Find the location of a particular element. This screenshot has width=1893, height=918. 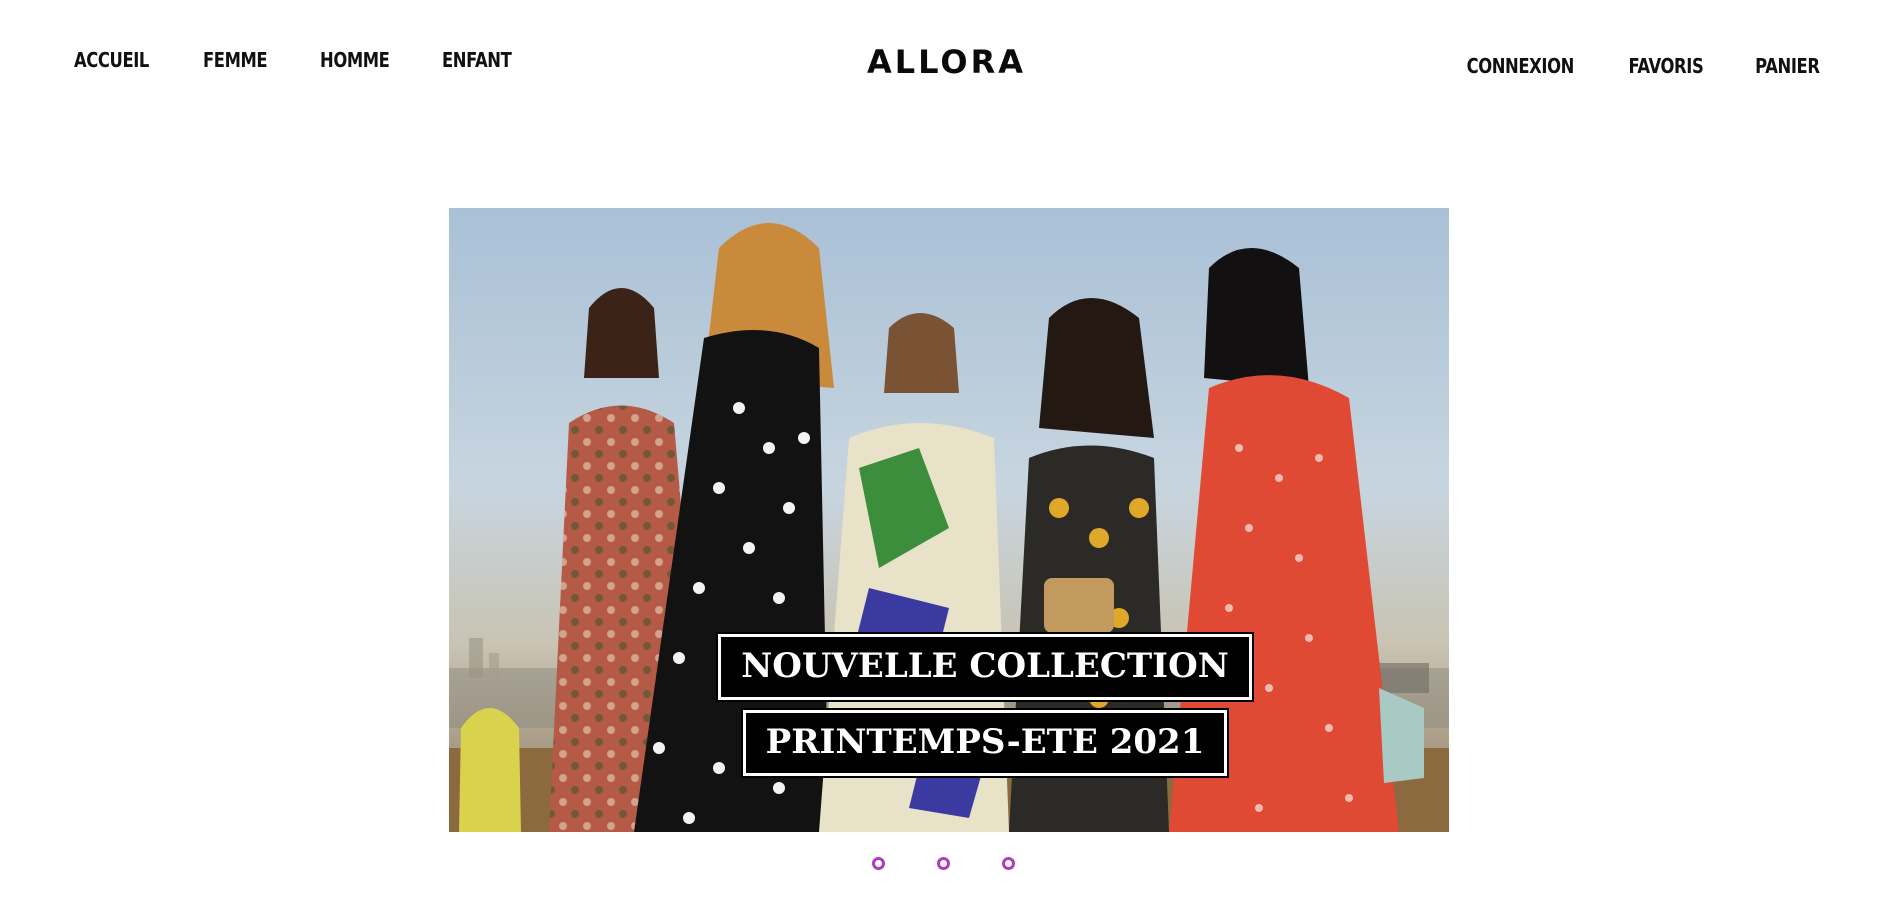

nav-link-panier: PANIER is located at coordinates (1788, 66).